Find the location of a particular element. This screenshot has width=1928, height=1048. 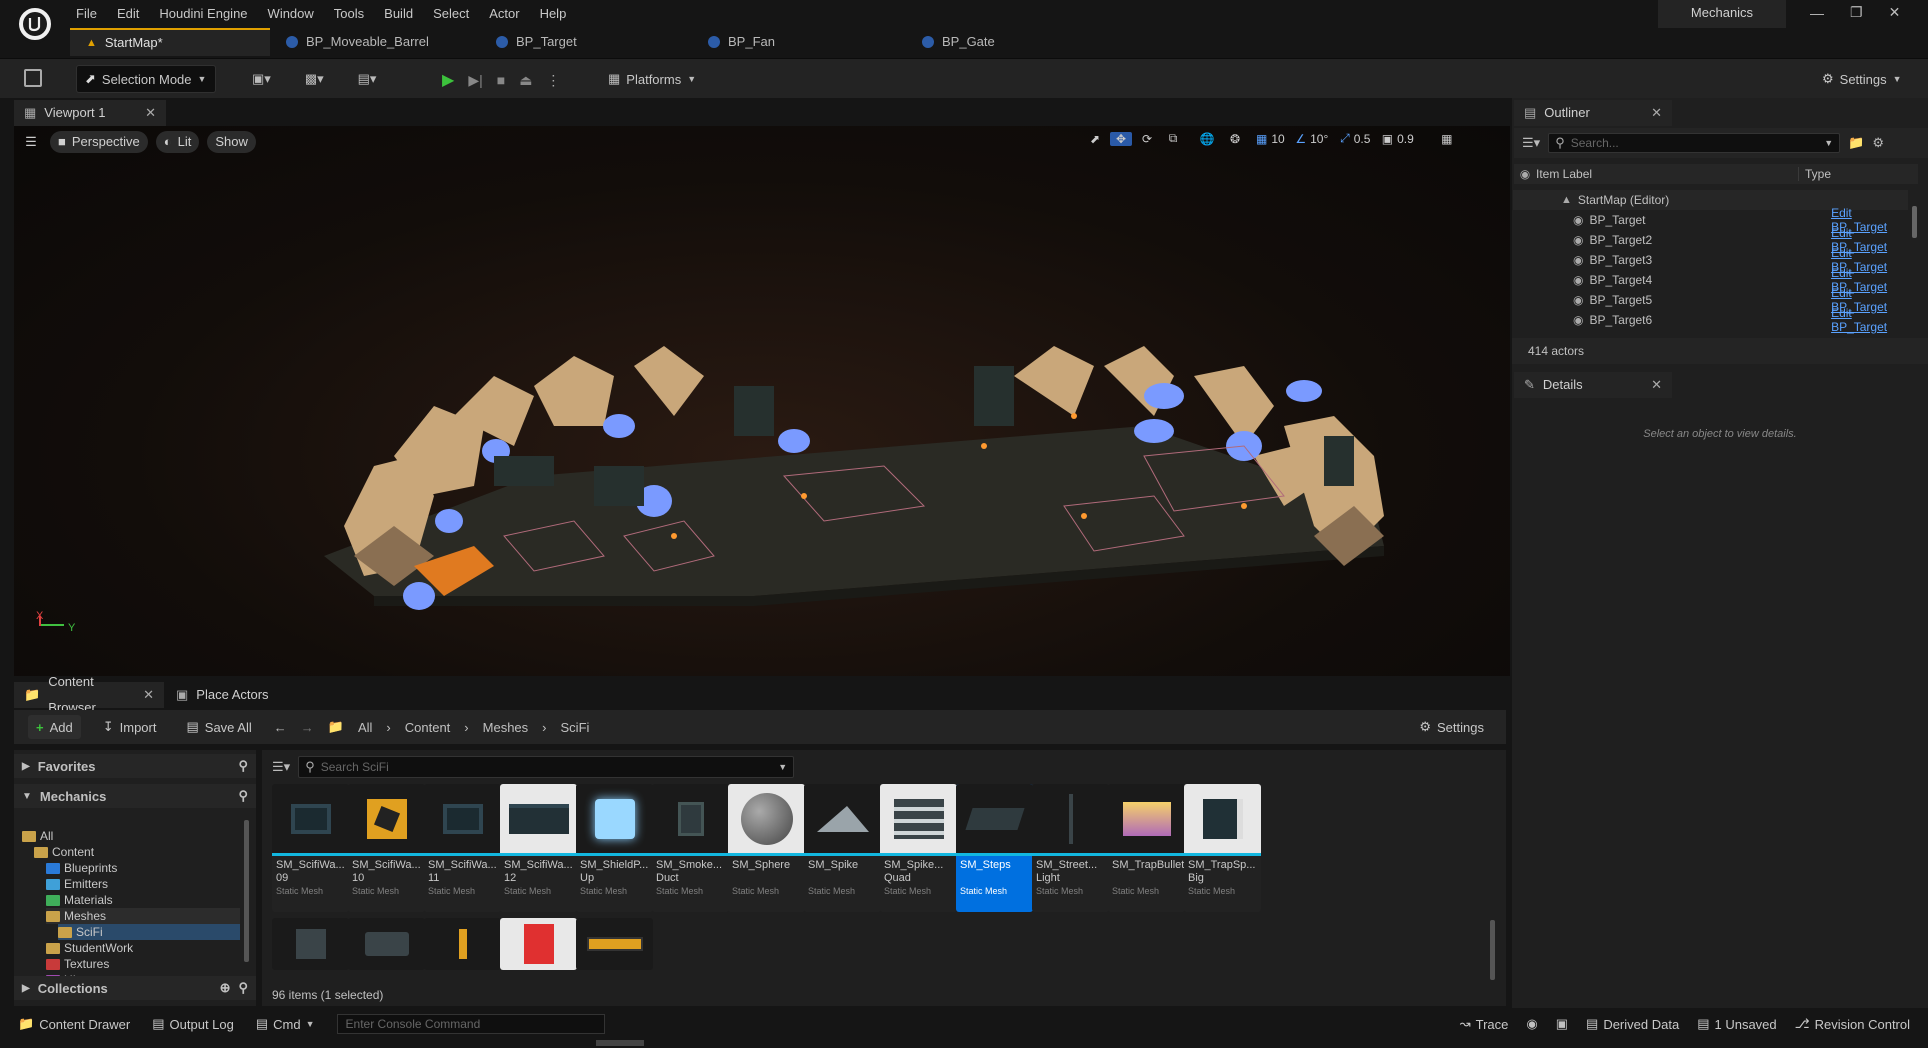

menu-help: Help is located at coordinates (553, 14).